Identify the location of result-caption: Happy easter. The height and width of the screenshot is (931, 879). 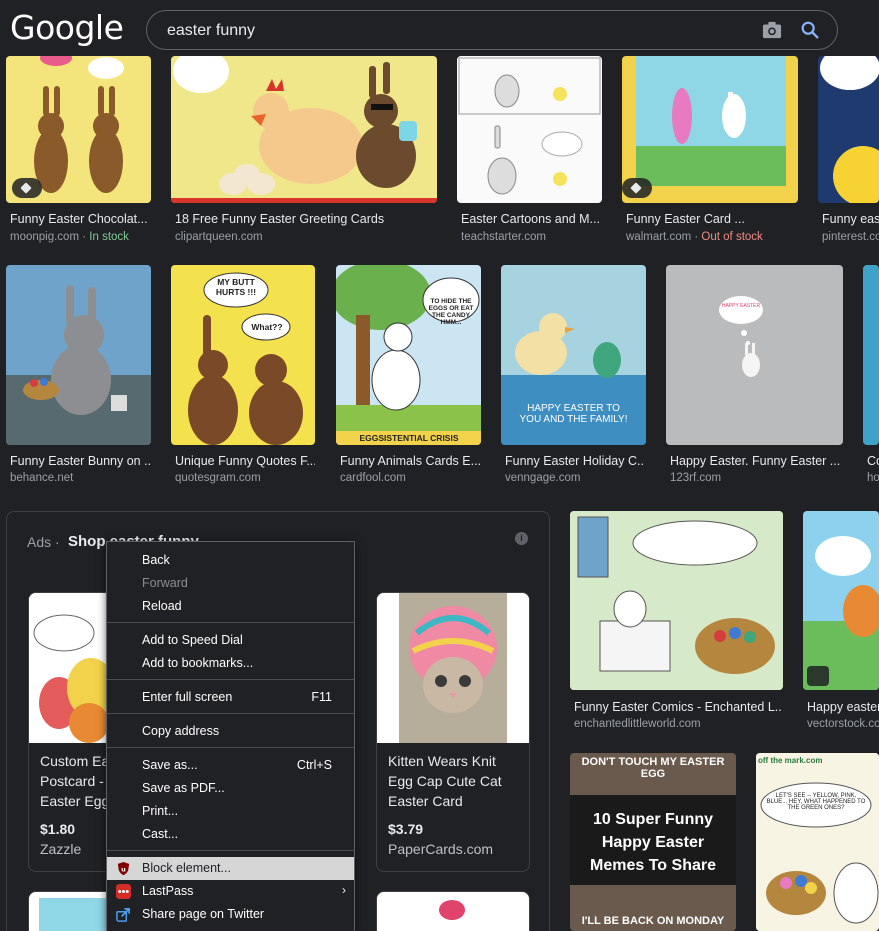
(843, 707).